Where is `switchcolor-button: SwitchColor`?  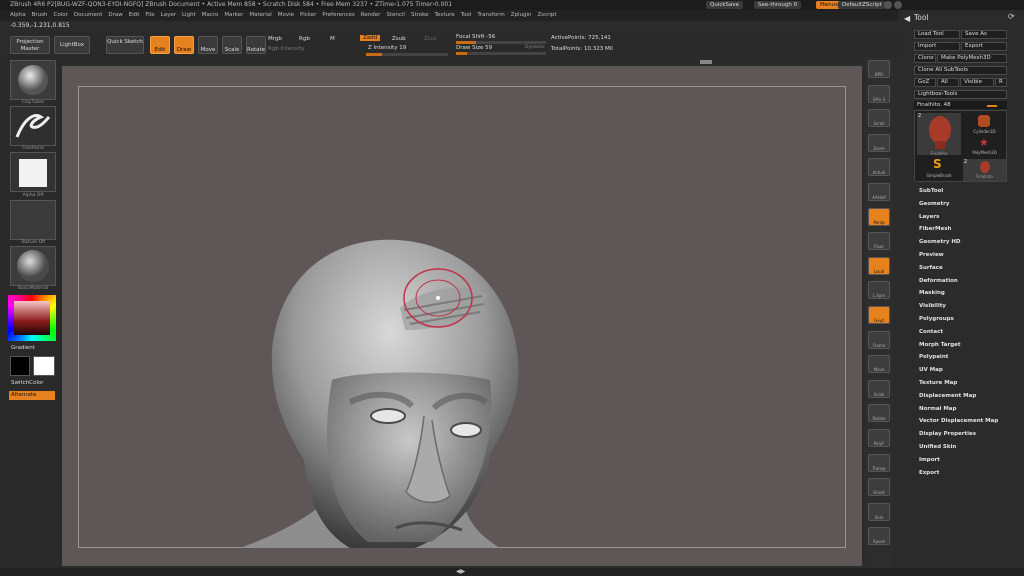 switchcolor-button: SwitchColor is located at coordinates (27, 383).